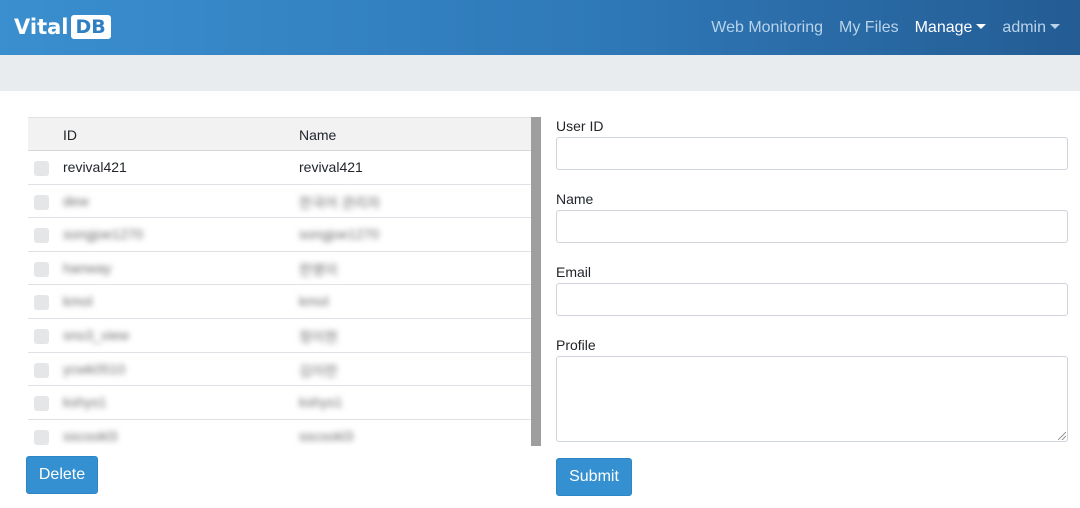  I want to click on delete-button: Delete, so click(62, 475).